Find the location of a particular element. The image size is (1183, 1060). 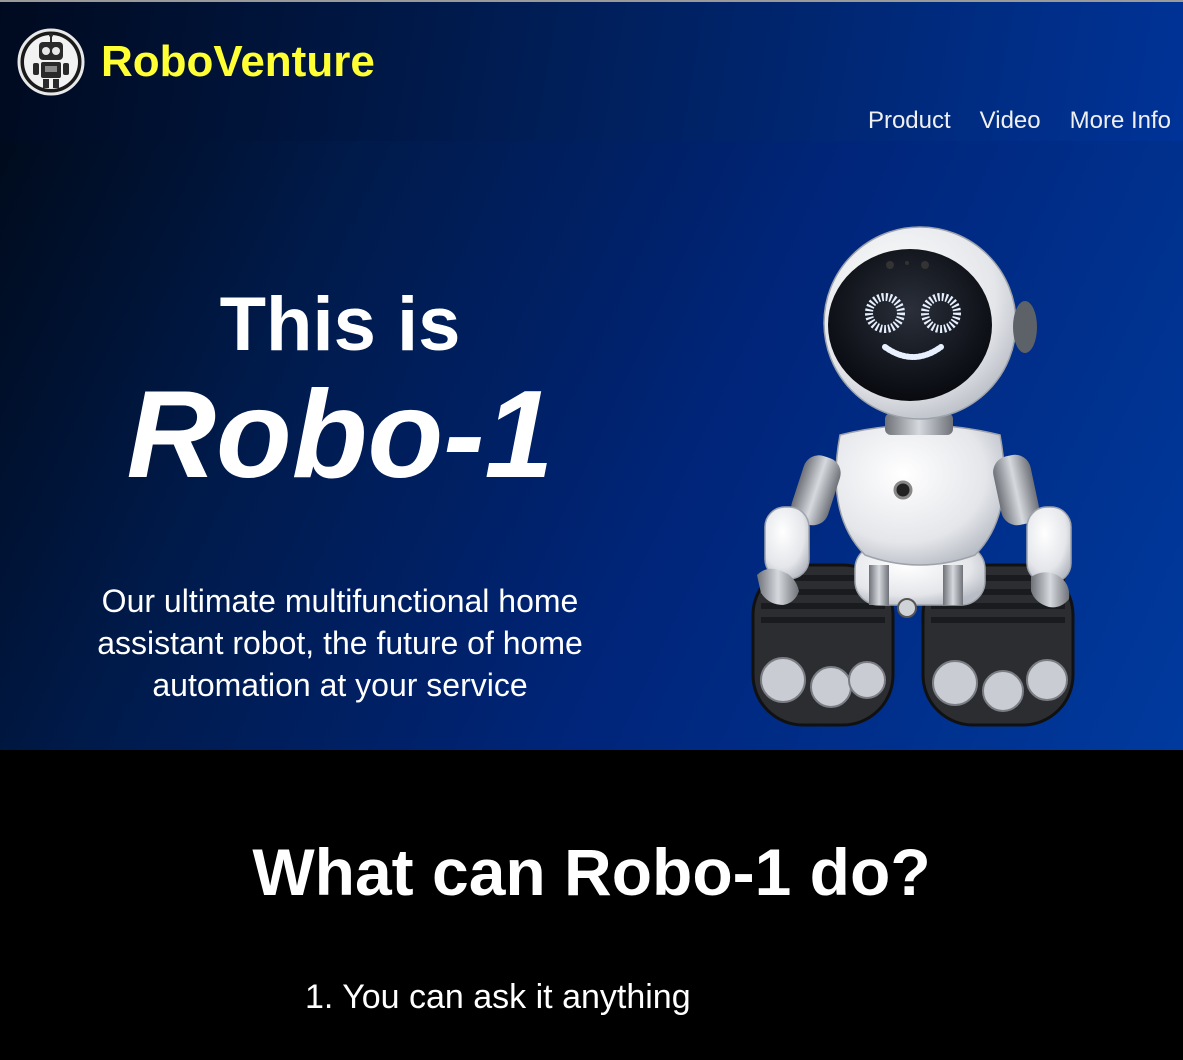

hero-heading: This is Robo-1 is located at coordinates (340, 390).